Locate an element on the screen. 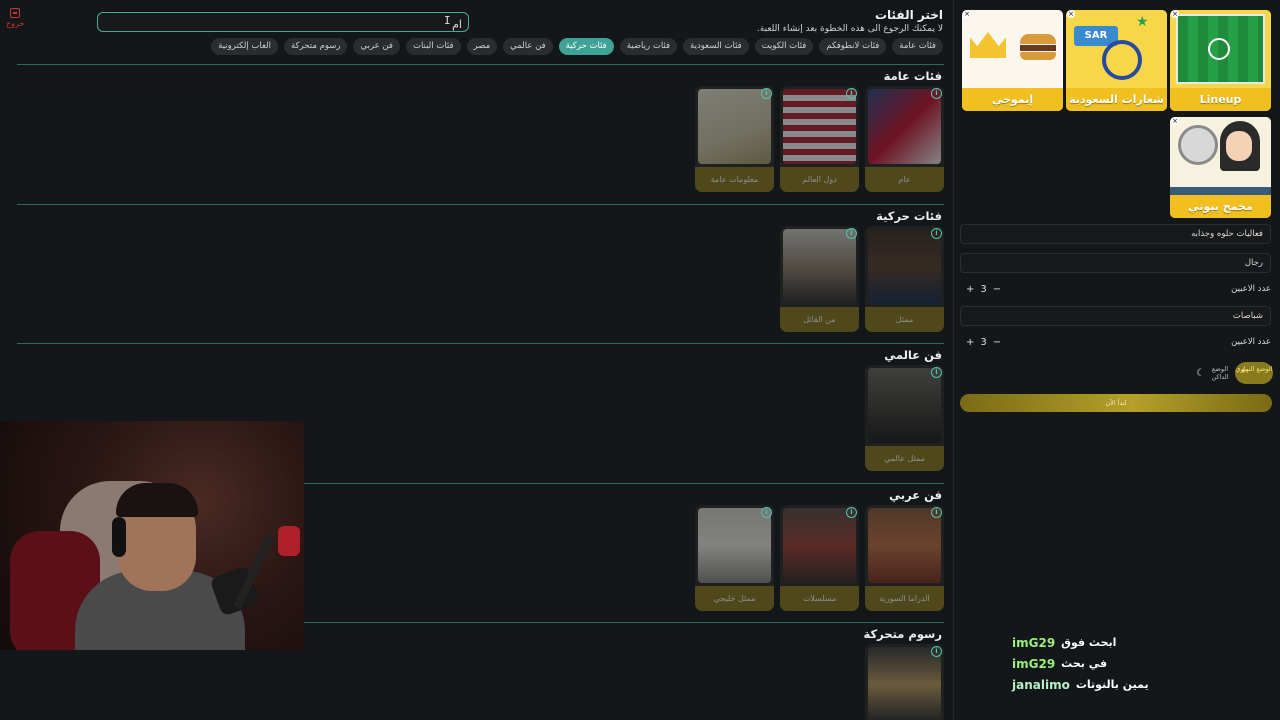 The width and height of the screenshot is (1280, 720). team2-name-input: شباصات is located at coordinates (1115, 316).